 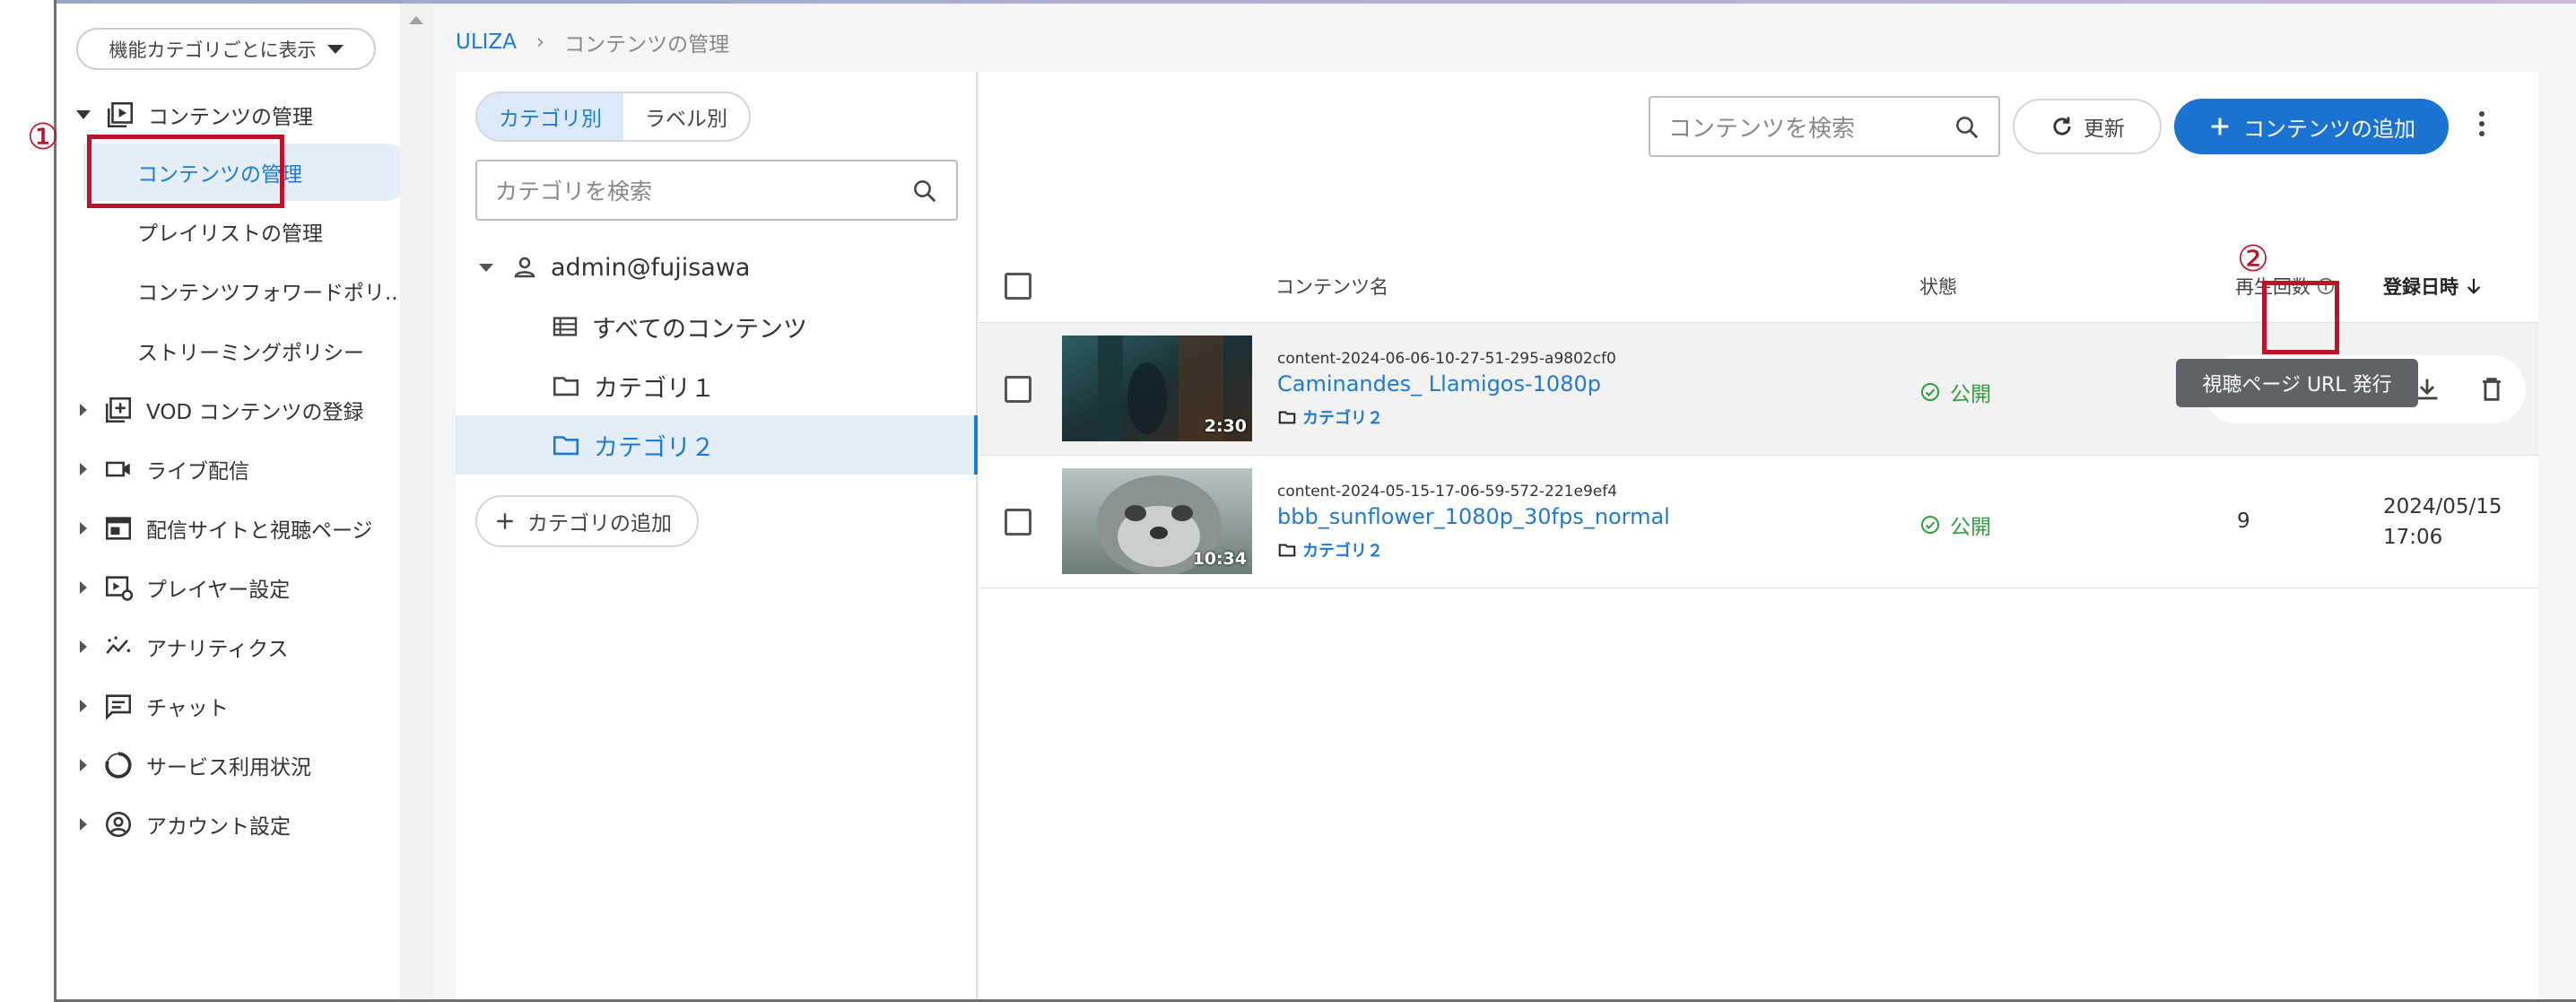 What do you see at coordinates (2474, 286) in the screenshot?
I see `sort-arrow-down-icon` at bounding box center [2474, 286].